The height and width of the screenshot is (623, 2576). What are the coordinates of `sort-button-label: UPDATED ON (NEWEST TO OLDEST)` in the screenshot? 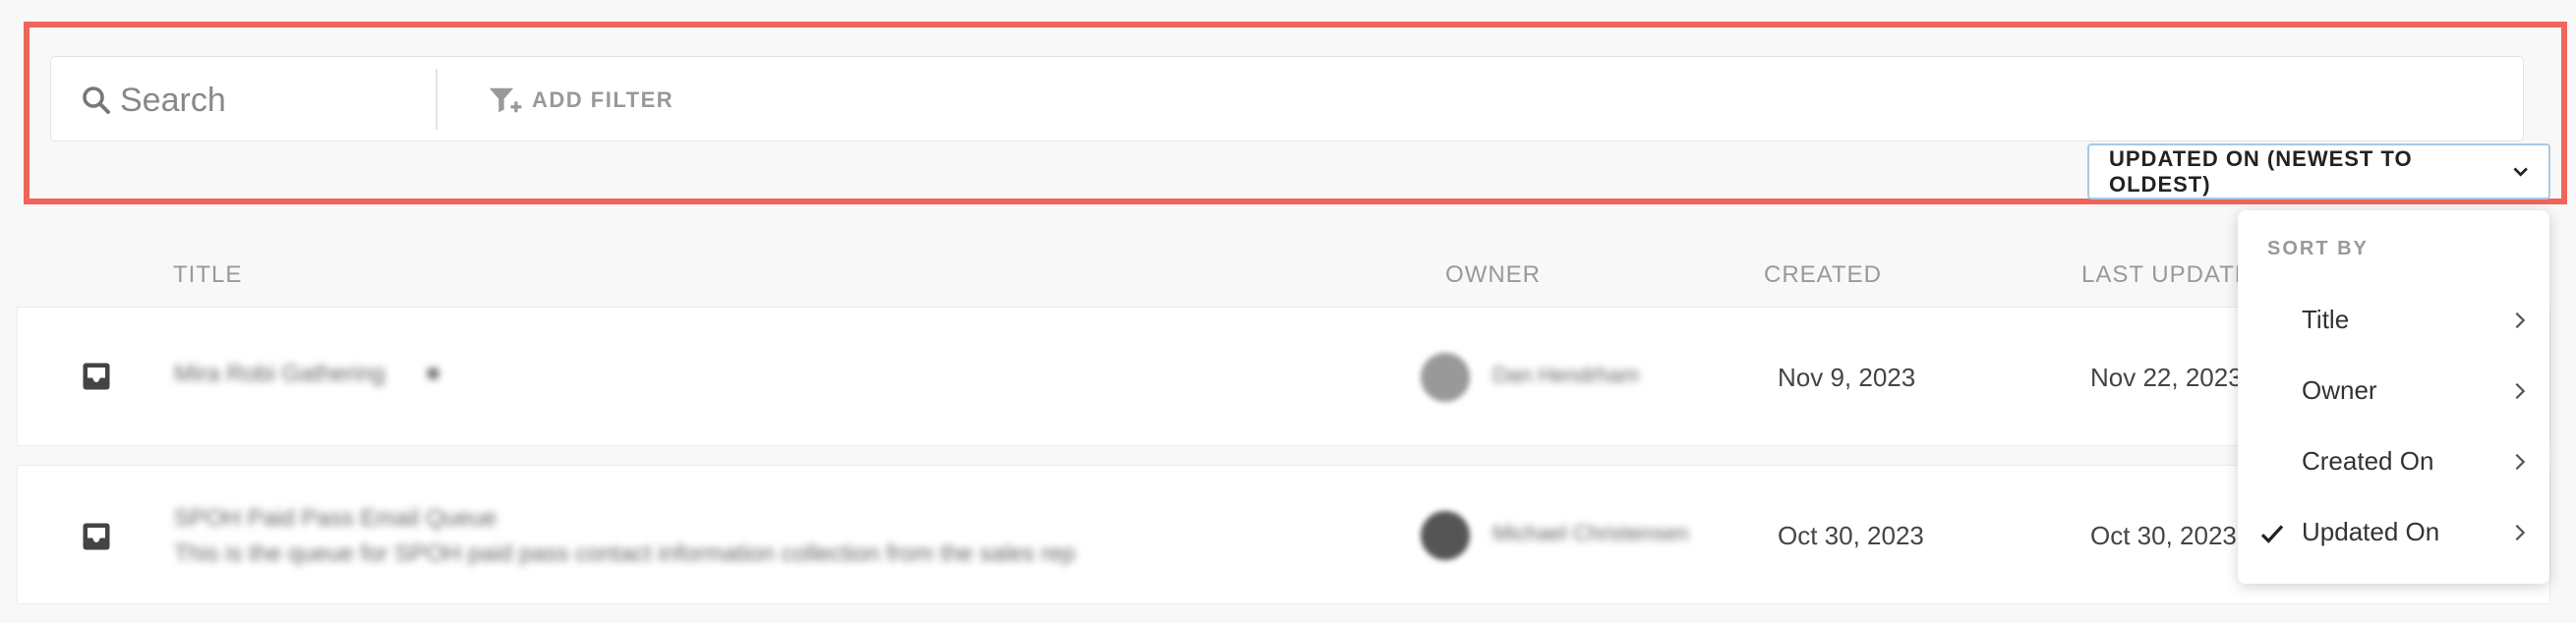 It's located at (2261, 171).